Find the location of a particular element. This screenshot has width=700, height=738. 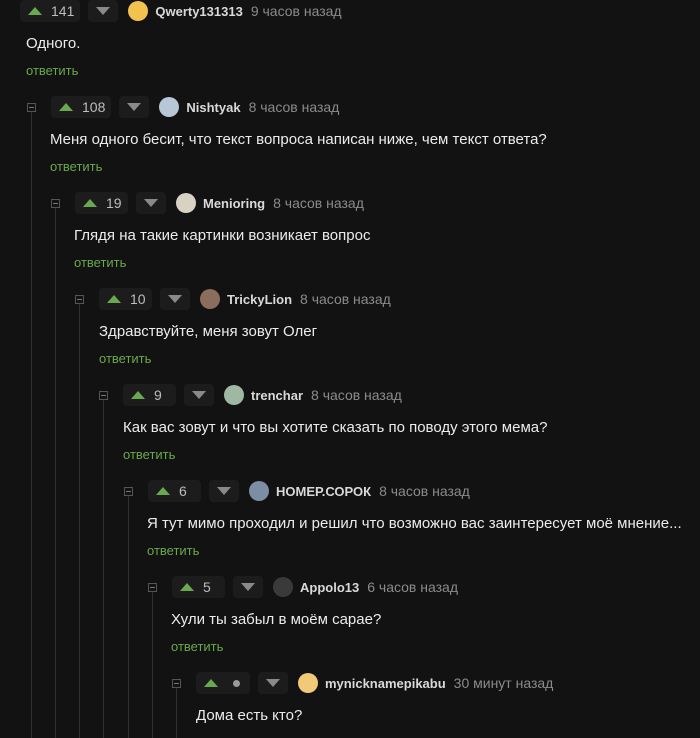

comment-header: 10 TrickyLion 8 часов назад is located at coordinates (233, 299).